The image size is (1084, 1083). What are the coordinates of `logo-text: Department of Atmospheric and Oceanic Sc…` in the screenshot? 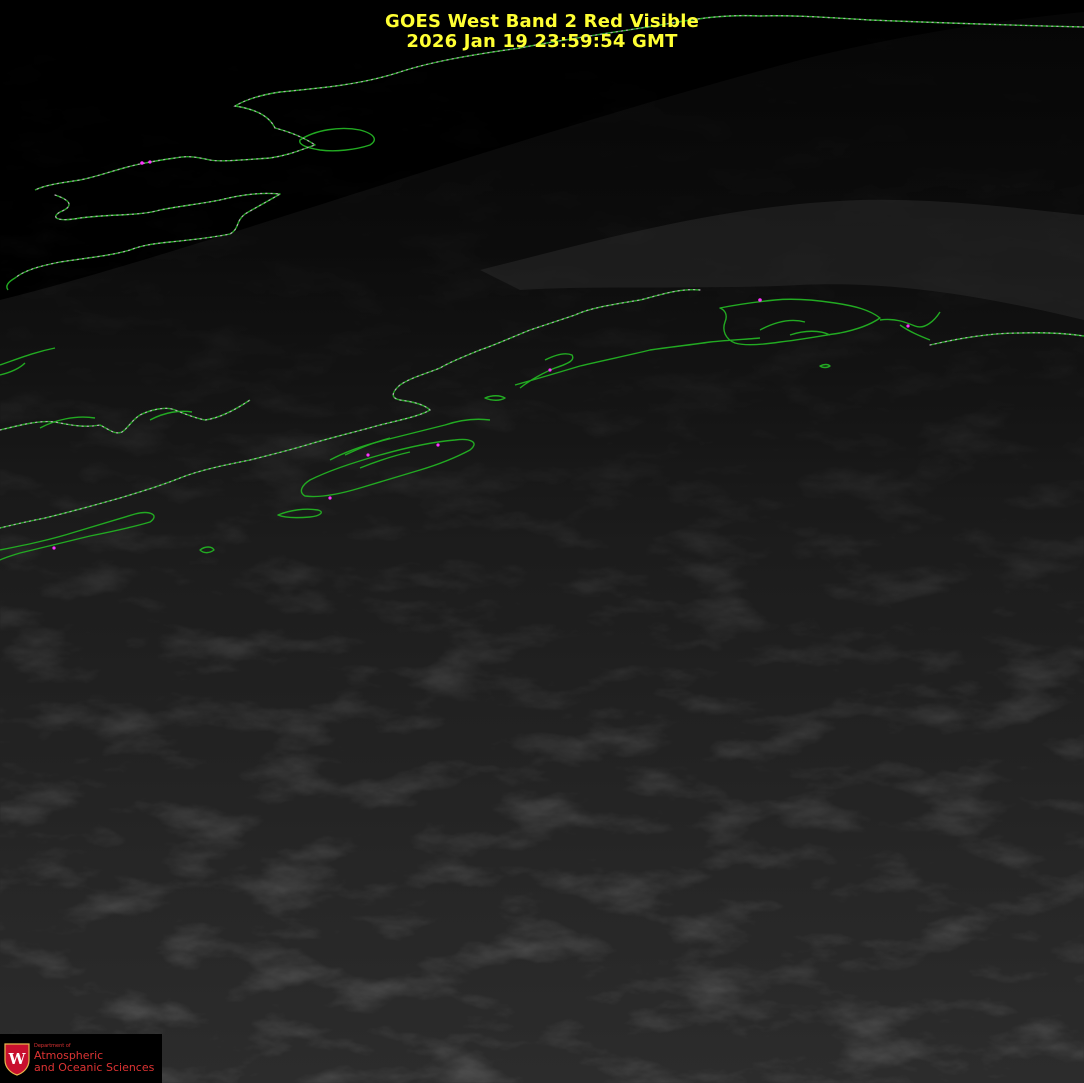 It's located at (94, 1058).